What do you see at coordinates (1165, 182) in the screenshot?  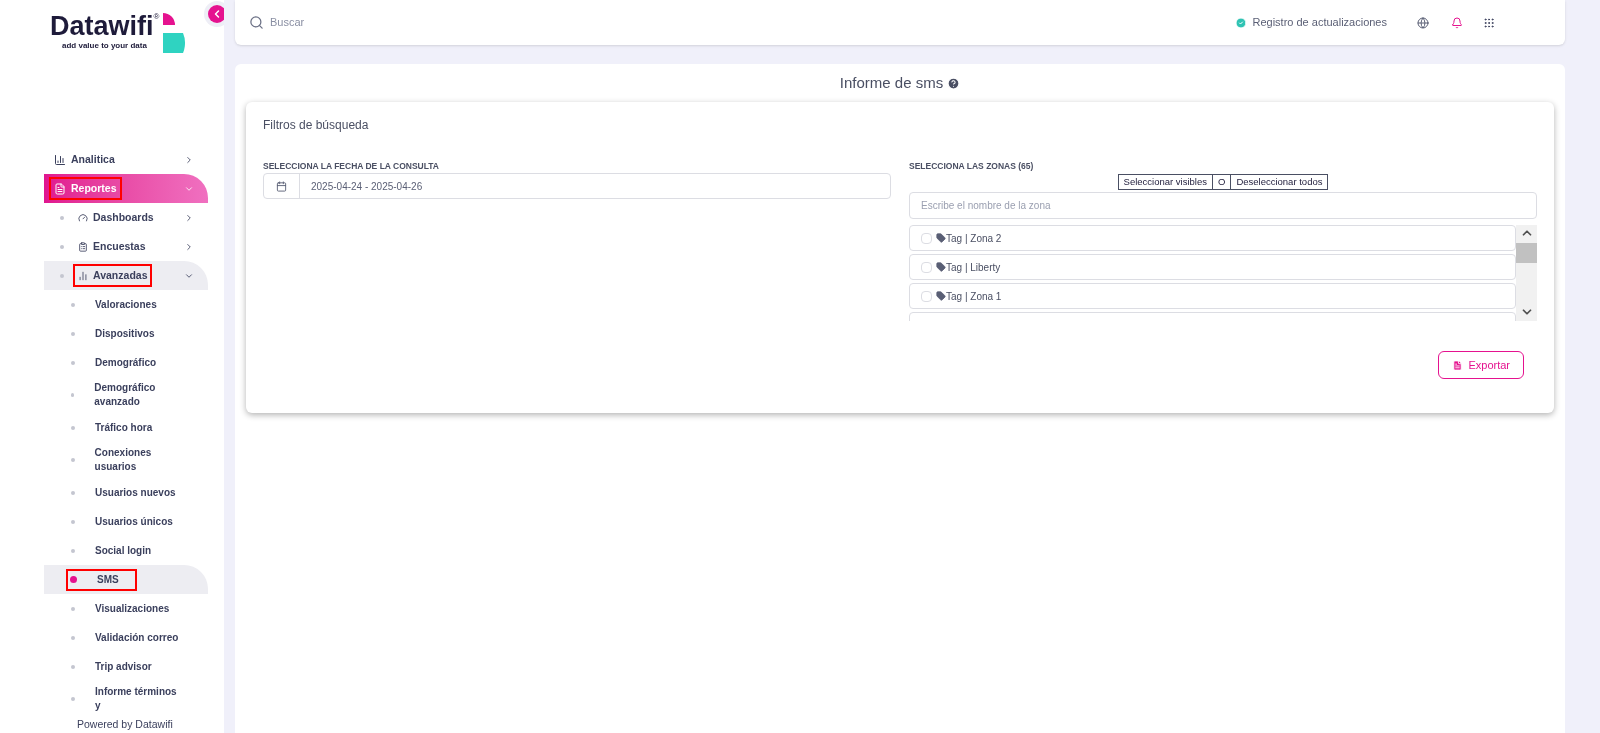 I see `zone-action-button: Seleccionar visibles` at bounding box center [1165, 182].